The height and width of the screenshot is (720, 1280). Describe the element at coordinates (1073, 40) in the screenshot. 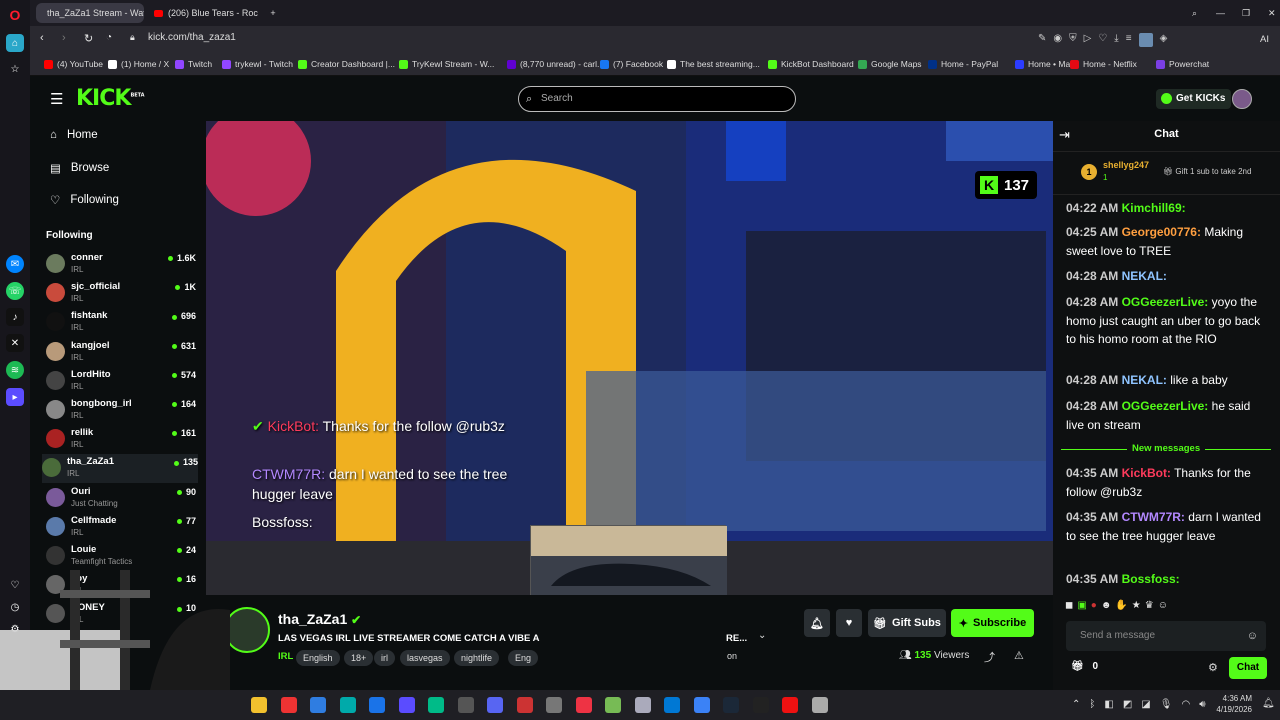

I see `shield-icon: ⛨` at that location.